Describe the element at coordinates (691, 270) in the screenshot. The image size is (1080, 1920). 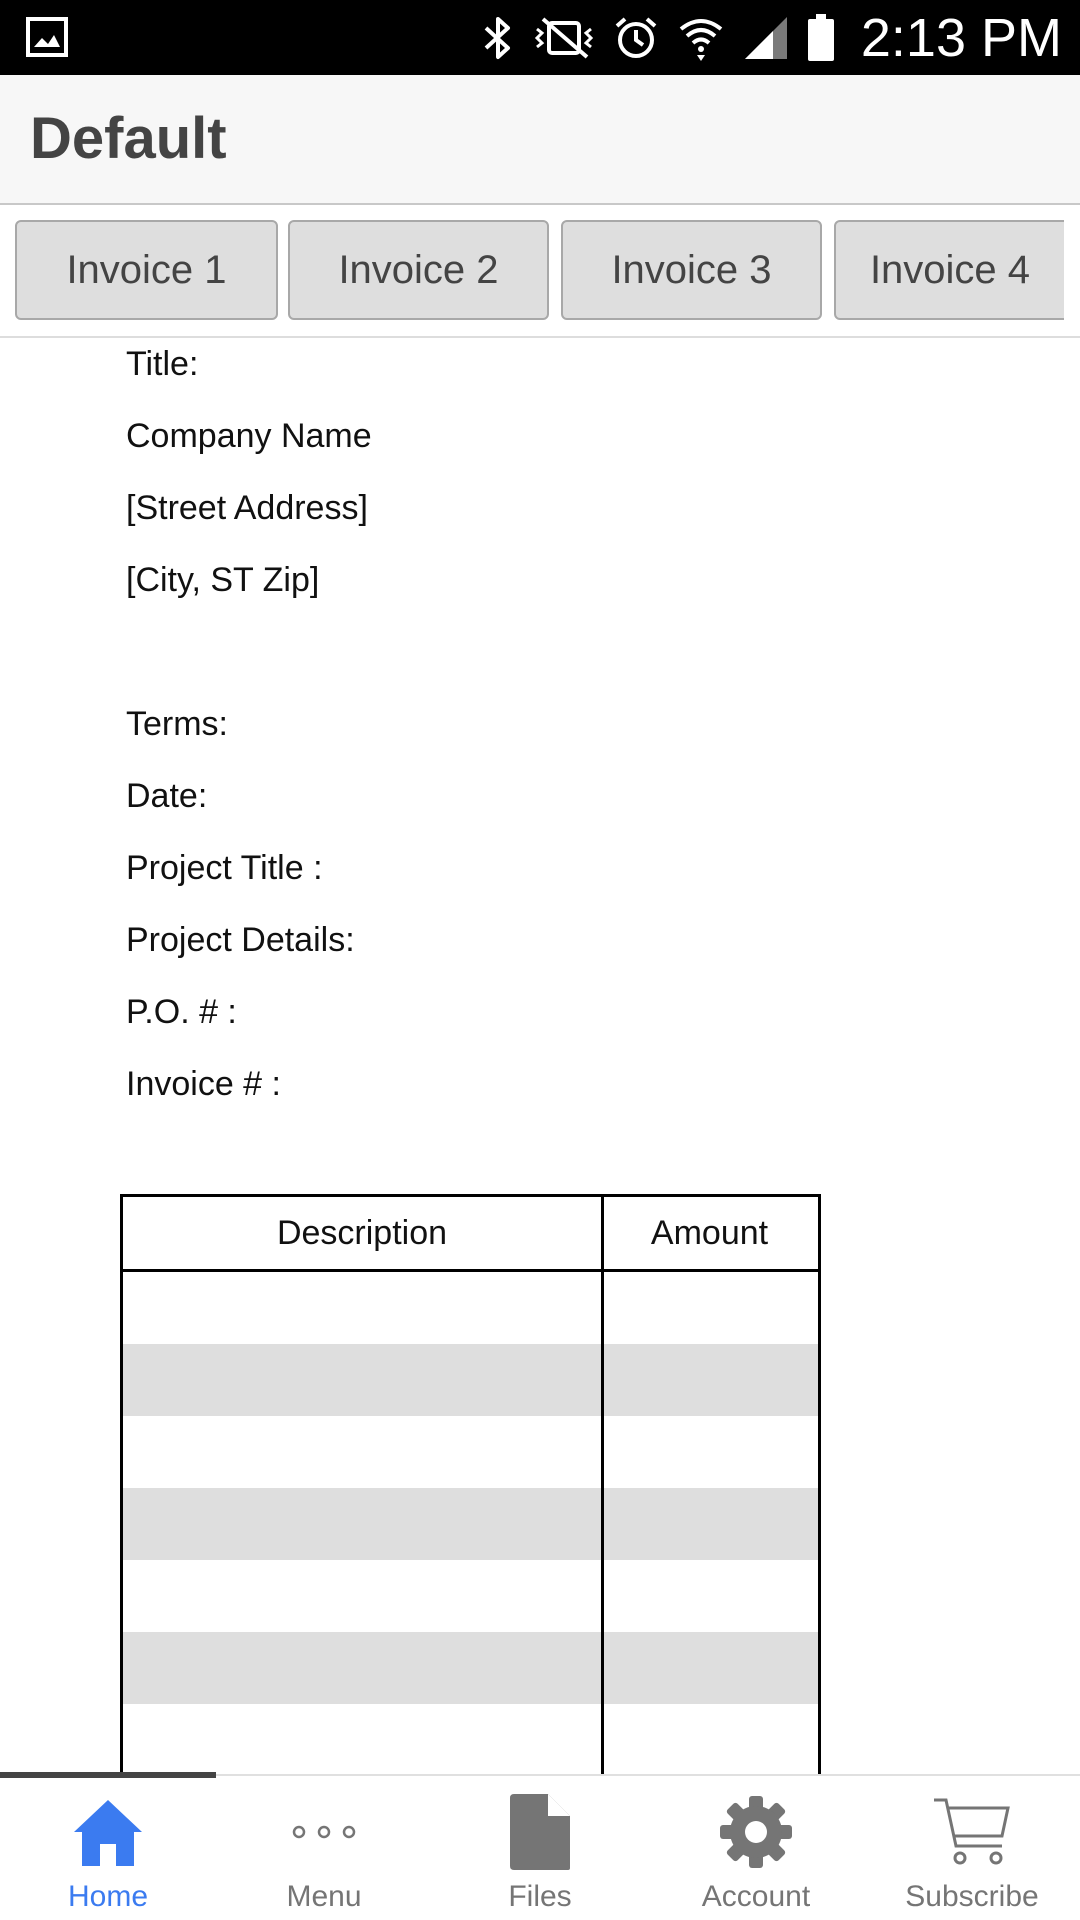
I see `tab-invoice-3: Invoice 3` at that location.